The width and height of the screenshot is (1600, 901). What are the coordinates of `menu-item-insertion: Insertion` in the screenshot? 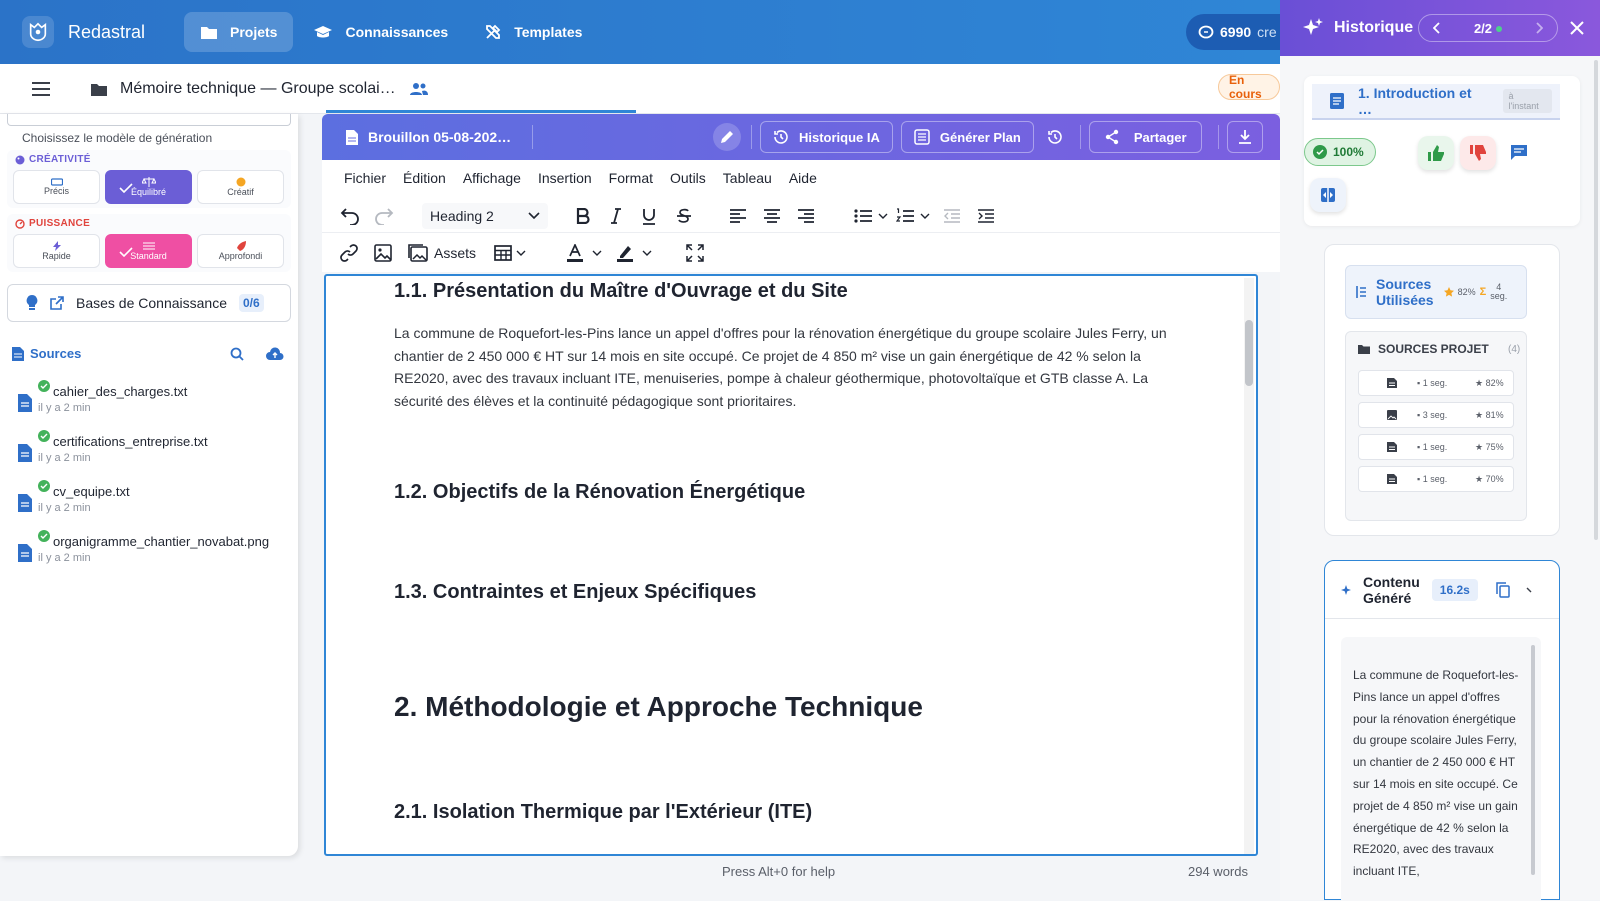 It's located at (565, 178).